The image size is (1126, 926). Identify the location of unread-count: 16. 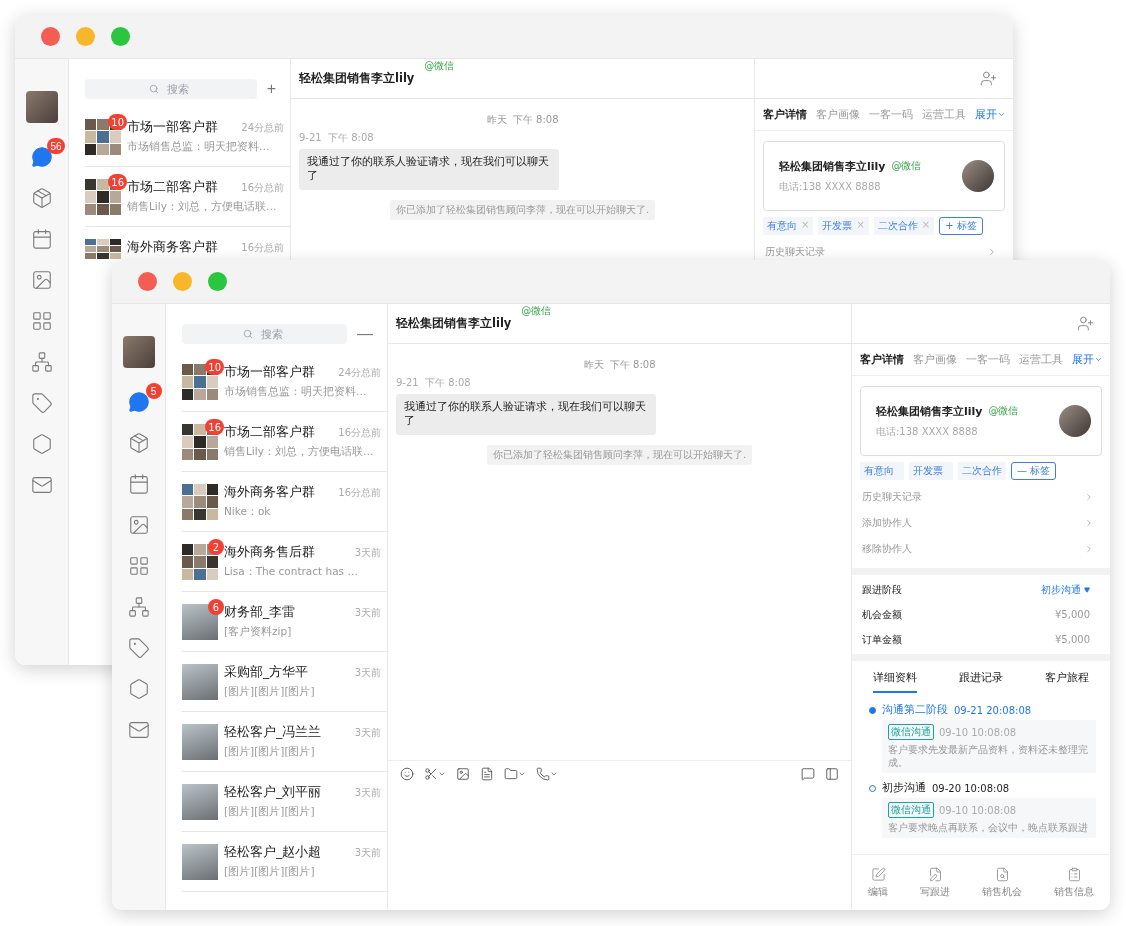
(214, 427).